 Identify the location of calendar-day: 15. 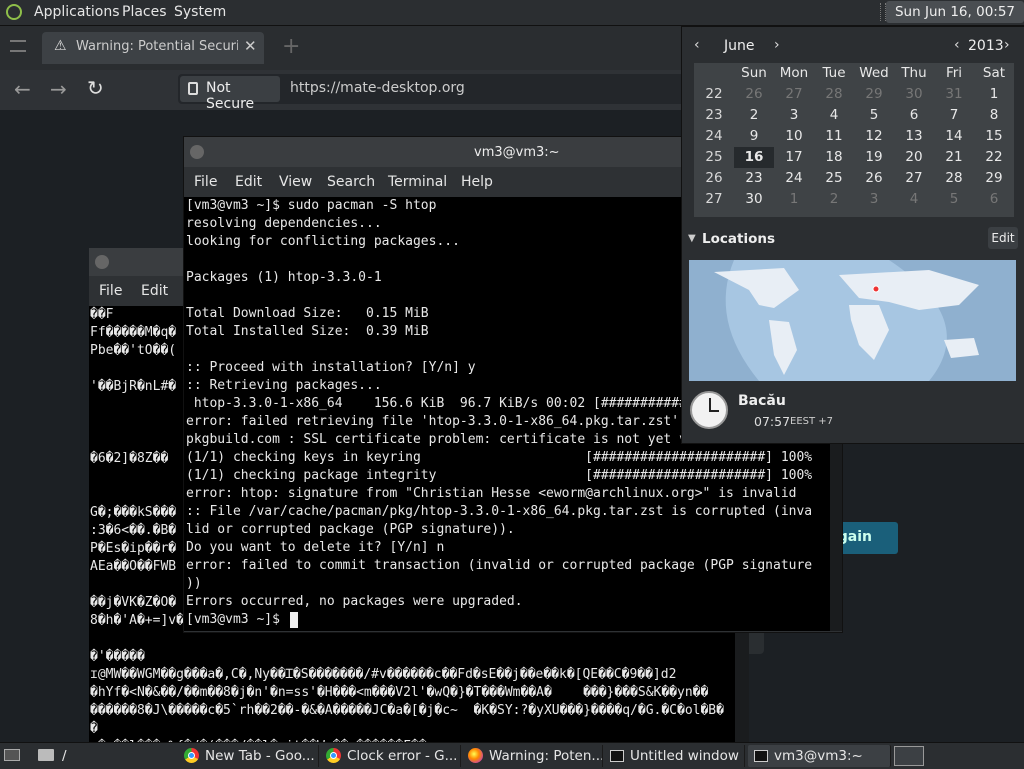
(994, 136).